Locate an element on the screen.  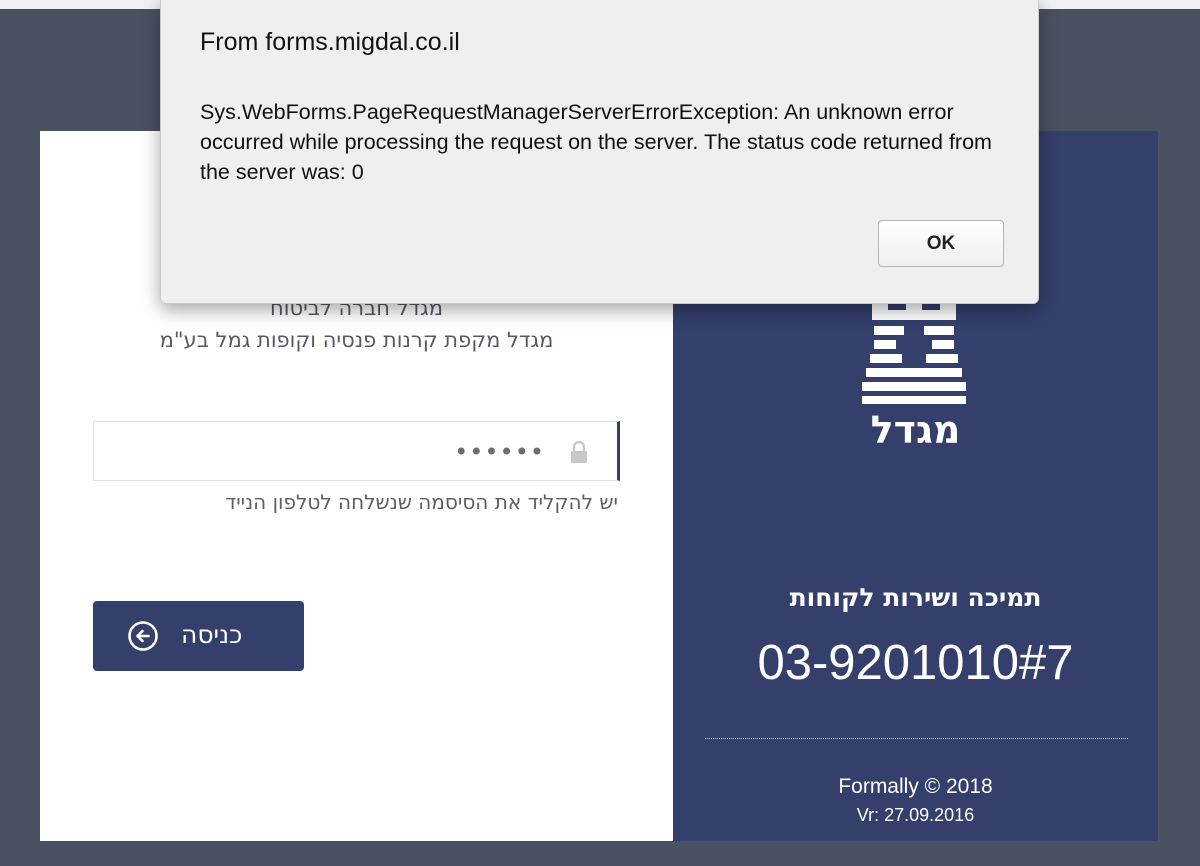
dialog-title: From forms.migdal.co.il is located at coordinates (330, 42).